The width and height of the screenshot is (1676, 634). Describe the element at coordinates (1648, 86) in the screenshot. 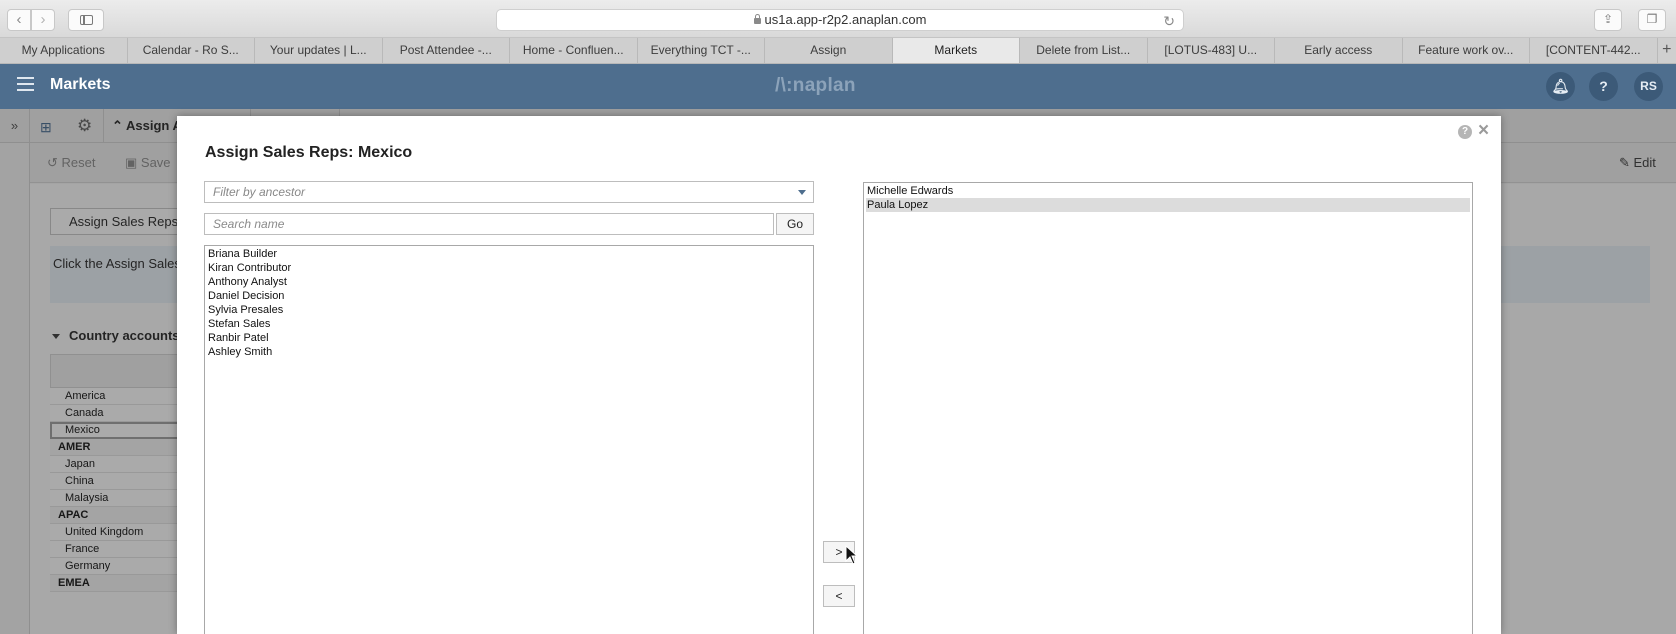

I see `avatar: RS` at that location.